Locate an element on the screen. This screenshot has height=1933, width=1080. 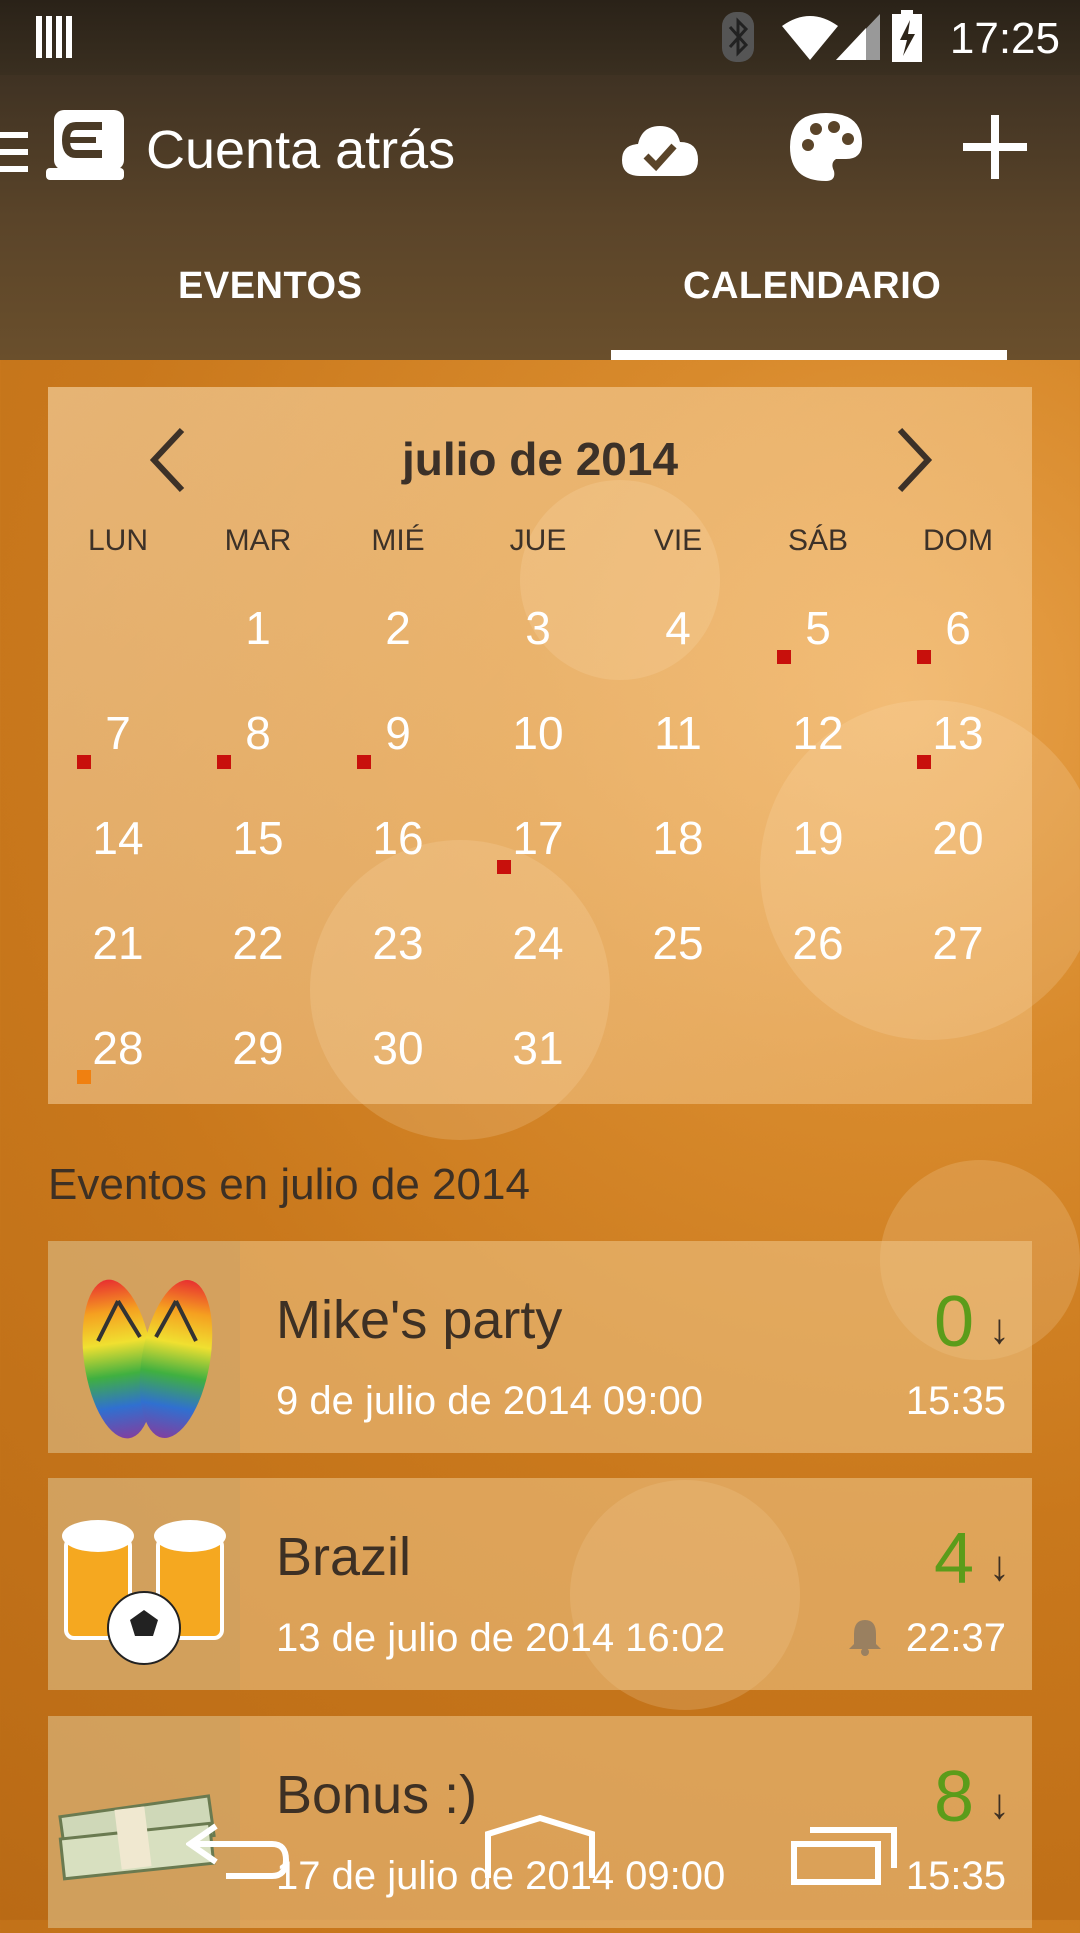
next-month-icon is located at coordinates (914, 460).